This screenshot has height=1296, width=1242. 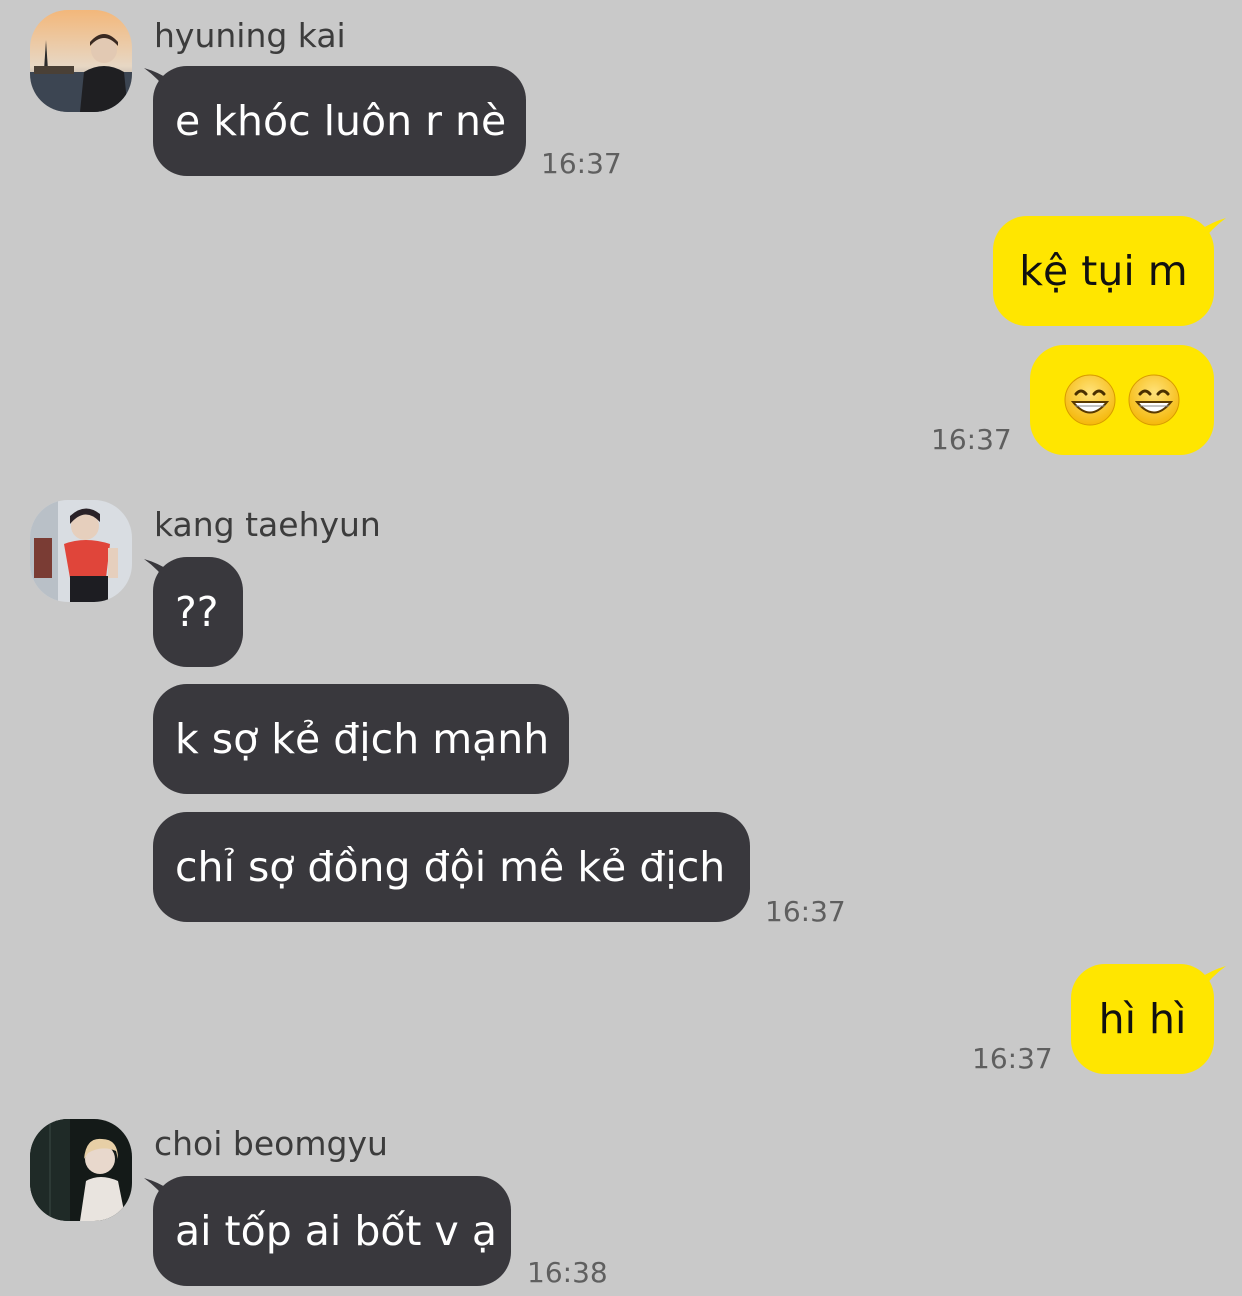 I want to click on message-bubble-outgoing: hì hì, so click(x=1142, y=1019).